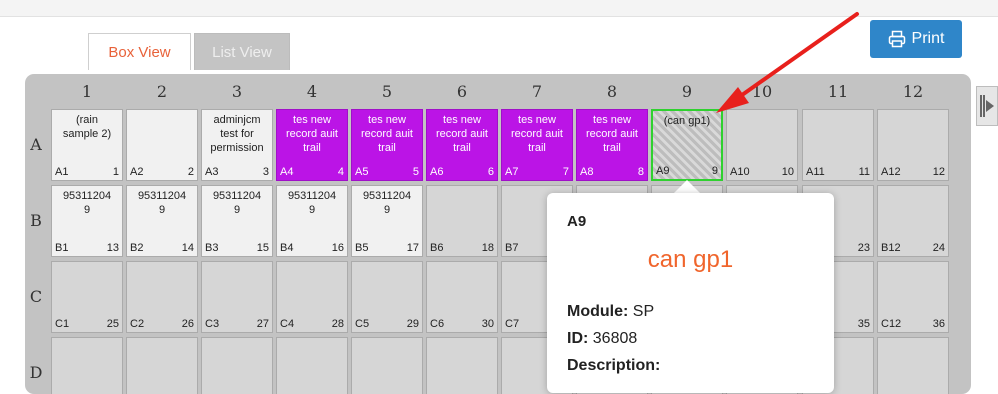 The image size is (998, 394). I want to click on grid-cell: 95311204 9 B4 16, so click(312, 221).